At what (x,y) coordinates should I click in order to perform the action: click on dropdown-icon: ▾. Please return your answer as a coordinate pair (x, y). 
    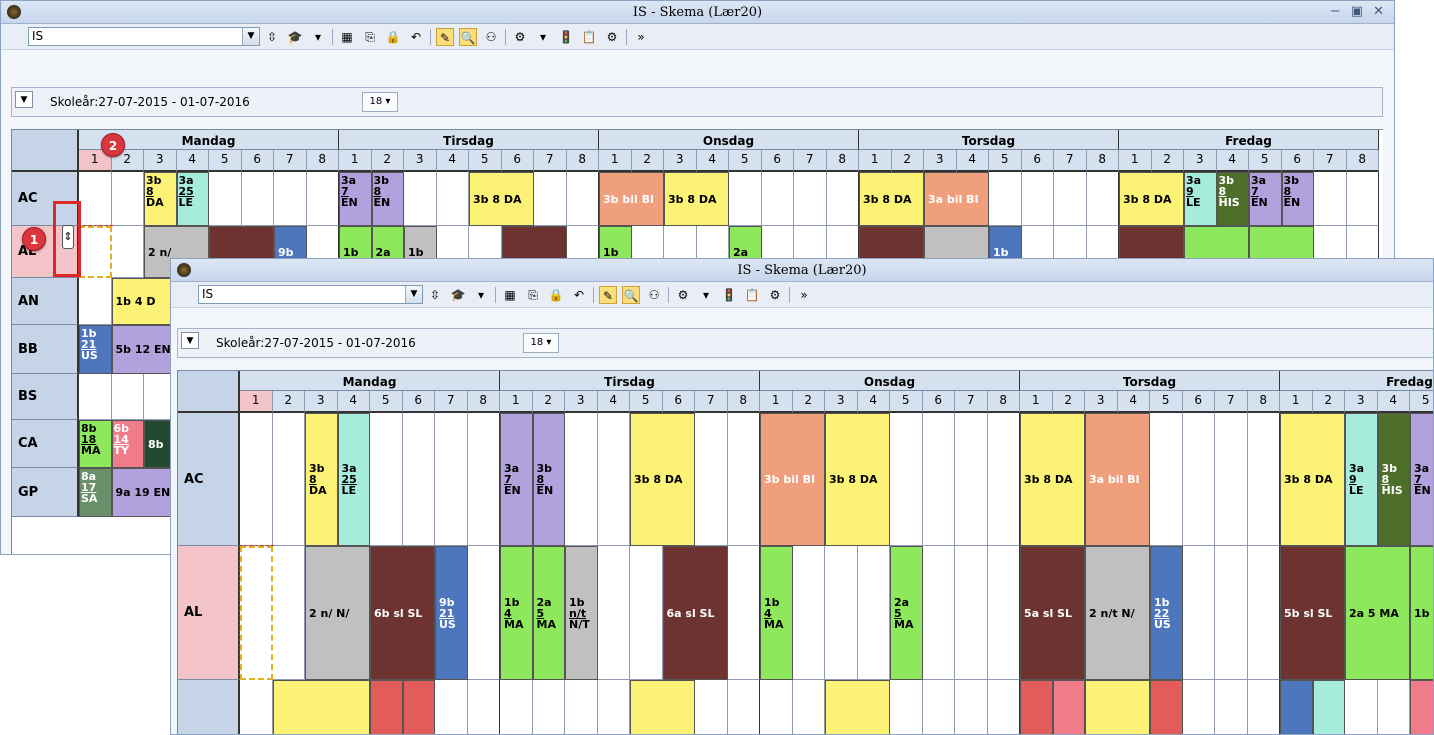
    Looking at the image, I should click on (543, 37).